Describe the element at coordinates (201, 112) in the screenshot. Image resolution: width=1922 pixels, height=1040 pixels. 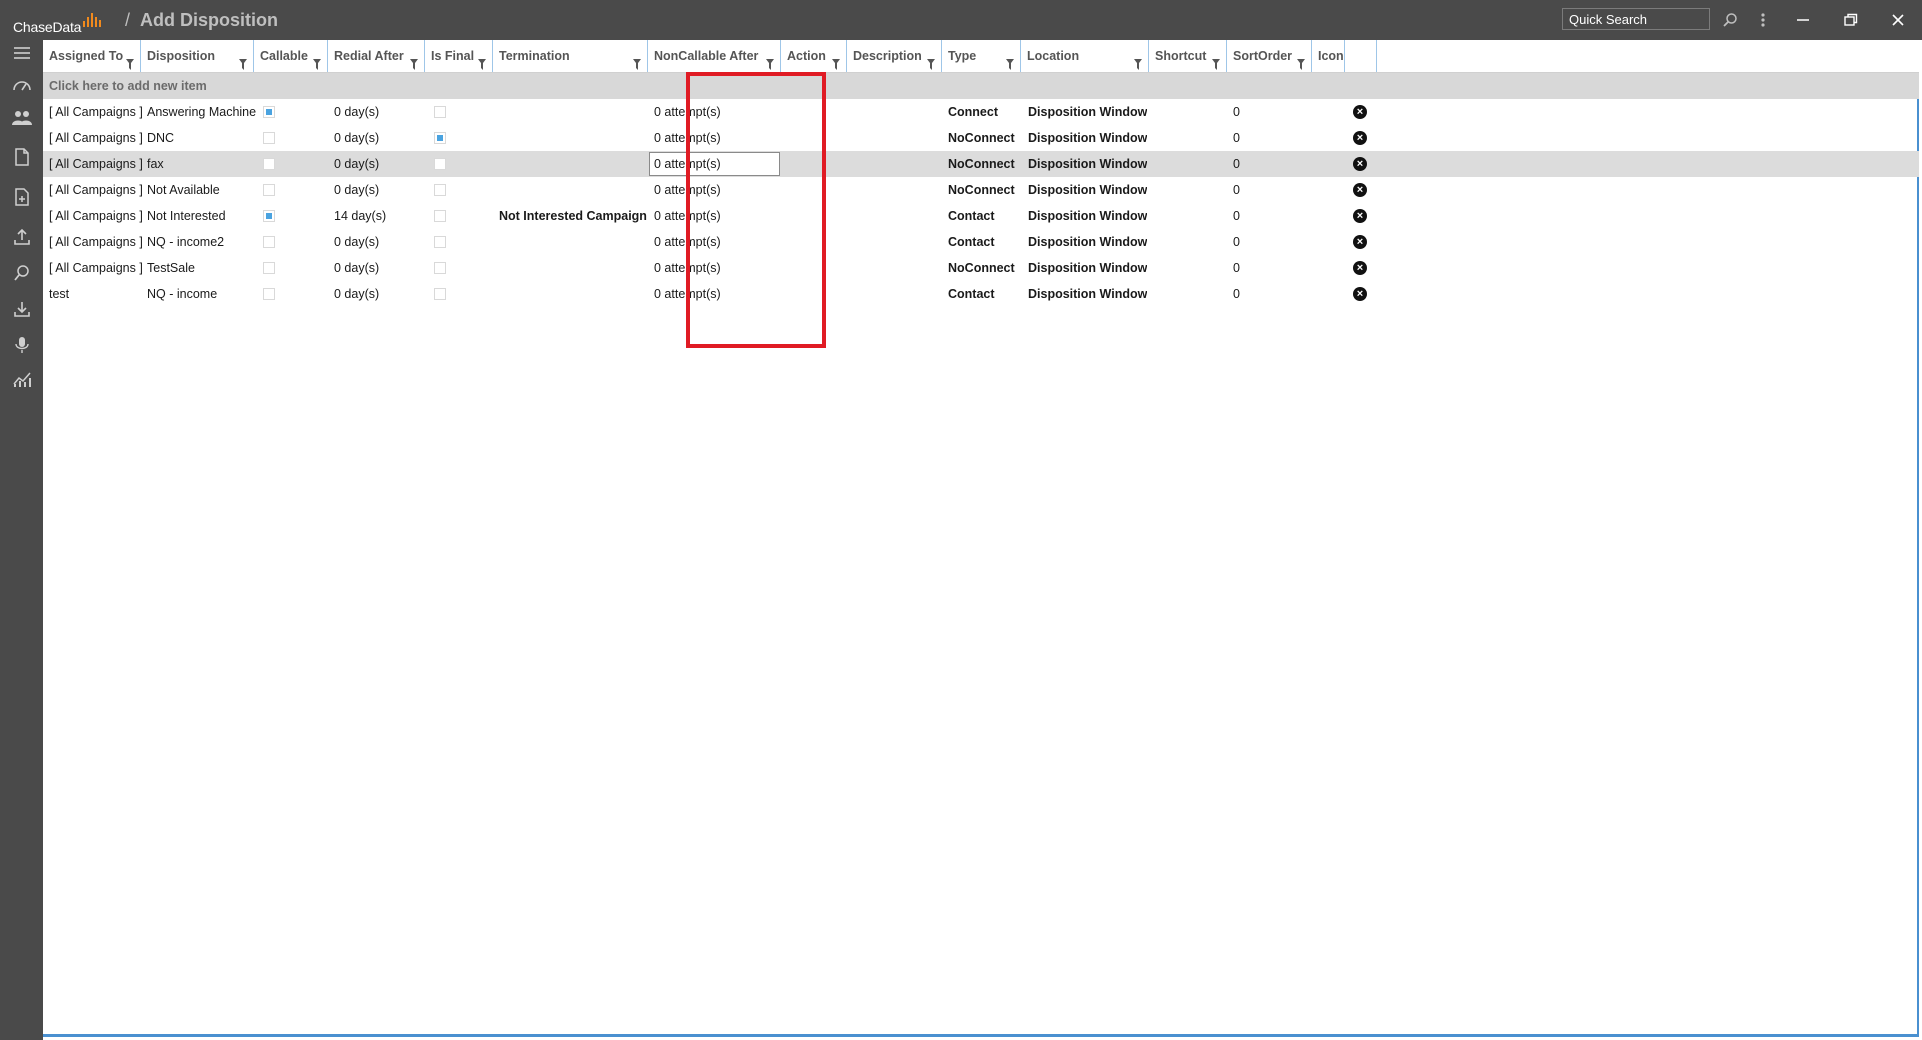
I see `cell-disposition: Answering Machine` at that location.